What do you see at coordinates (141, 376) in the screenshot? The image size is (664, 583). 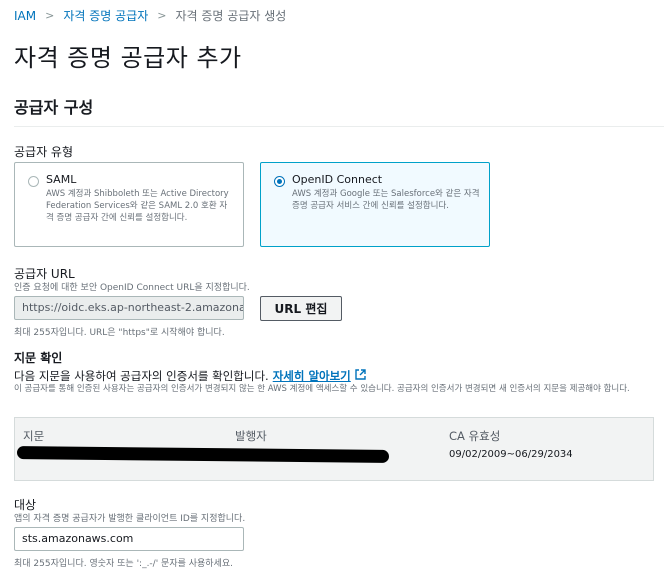 I see `thumbprint-text: 다음 지문을 사용하여 공급자의 인증서를 확인합니다.` at bounding box center [141, 376].